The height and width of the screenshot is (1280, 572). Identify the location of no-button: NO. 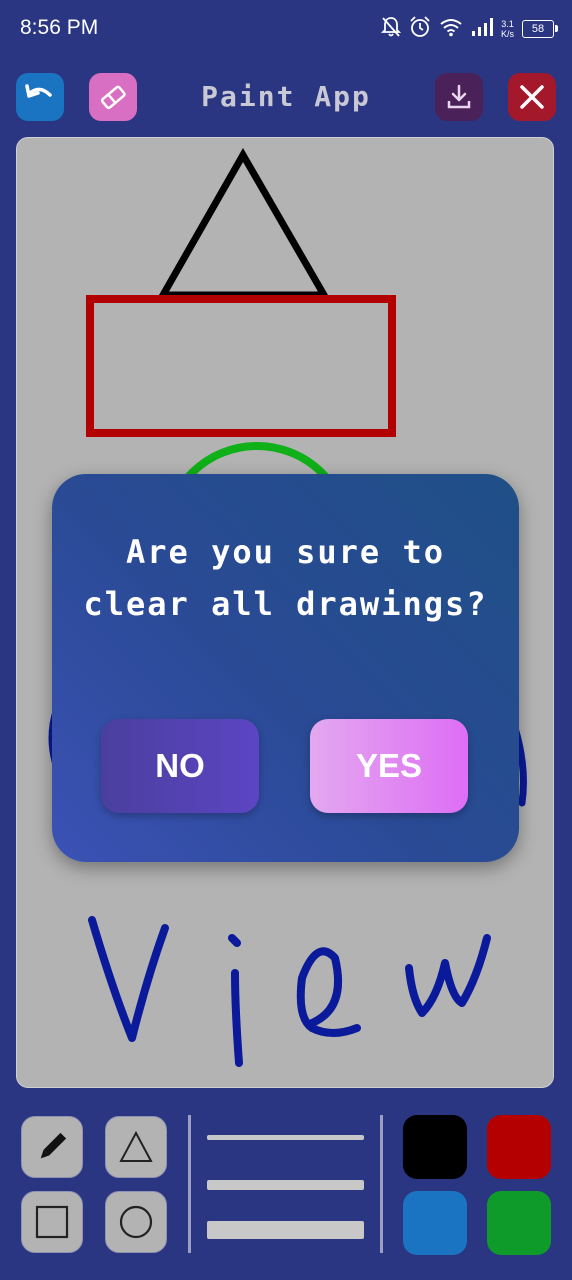
(180, 766).